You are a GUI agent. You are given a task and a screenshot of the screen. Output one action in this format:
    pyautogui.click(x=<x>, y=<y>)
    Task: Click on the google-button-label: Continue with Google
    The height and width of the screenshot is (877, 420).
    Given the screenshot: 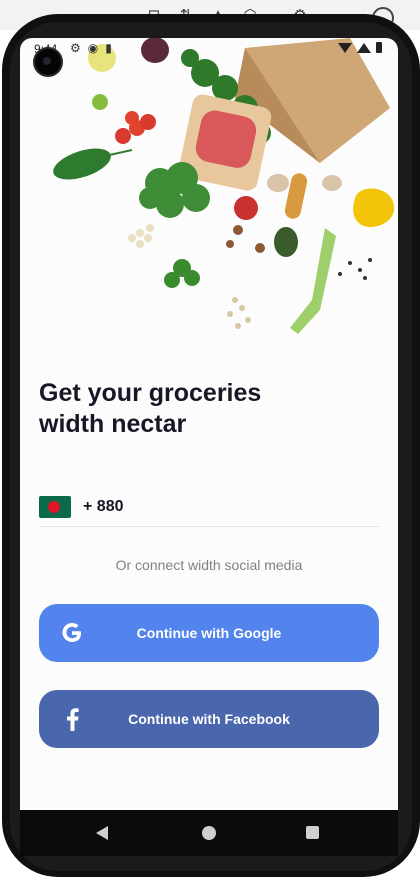 What is the action you would take?
    pyautogui.click(x=209, y=633)
    